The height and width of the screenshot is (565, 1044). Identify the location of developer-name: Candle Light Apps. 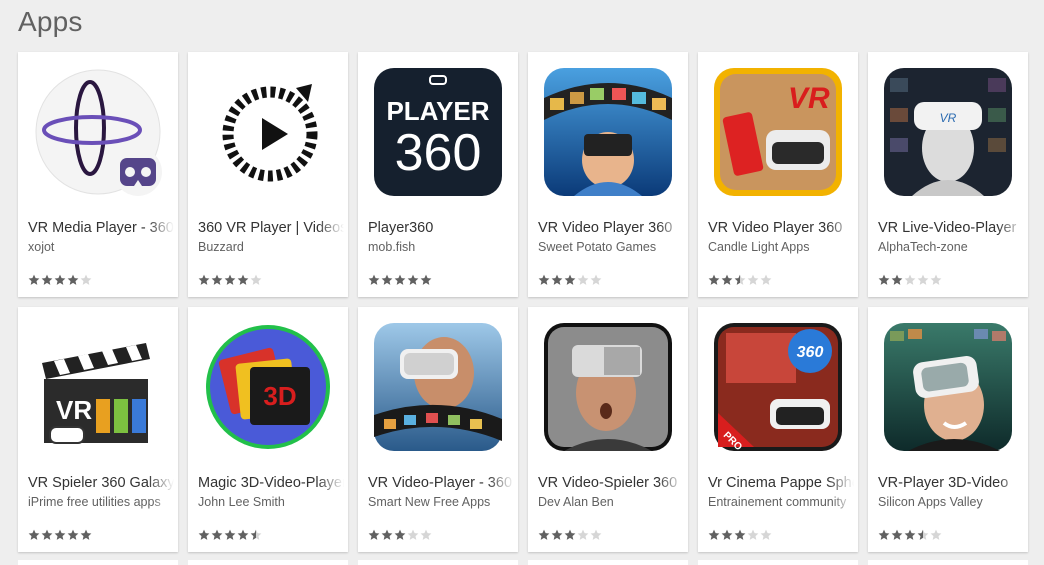
(781, 247).